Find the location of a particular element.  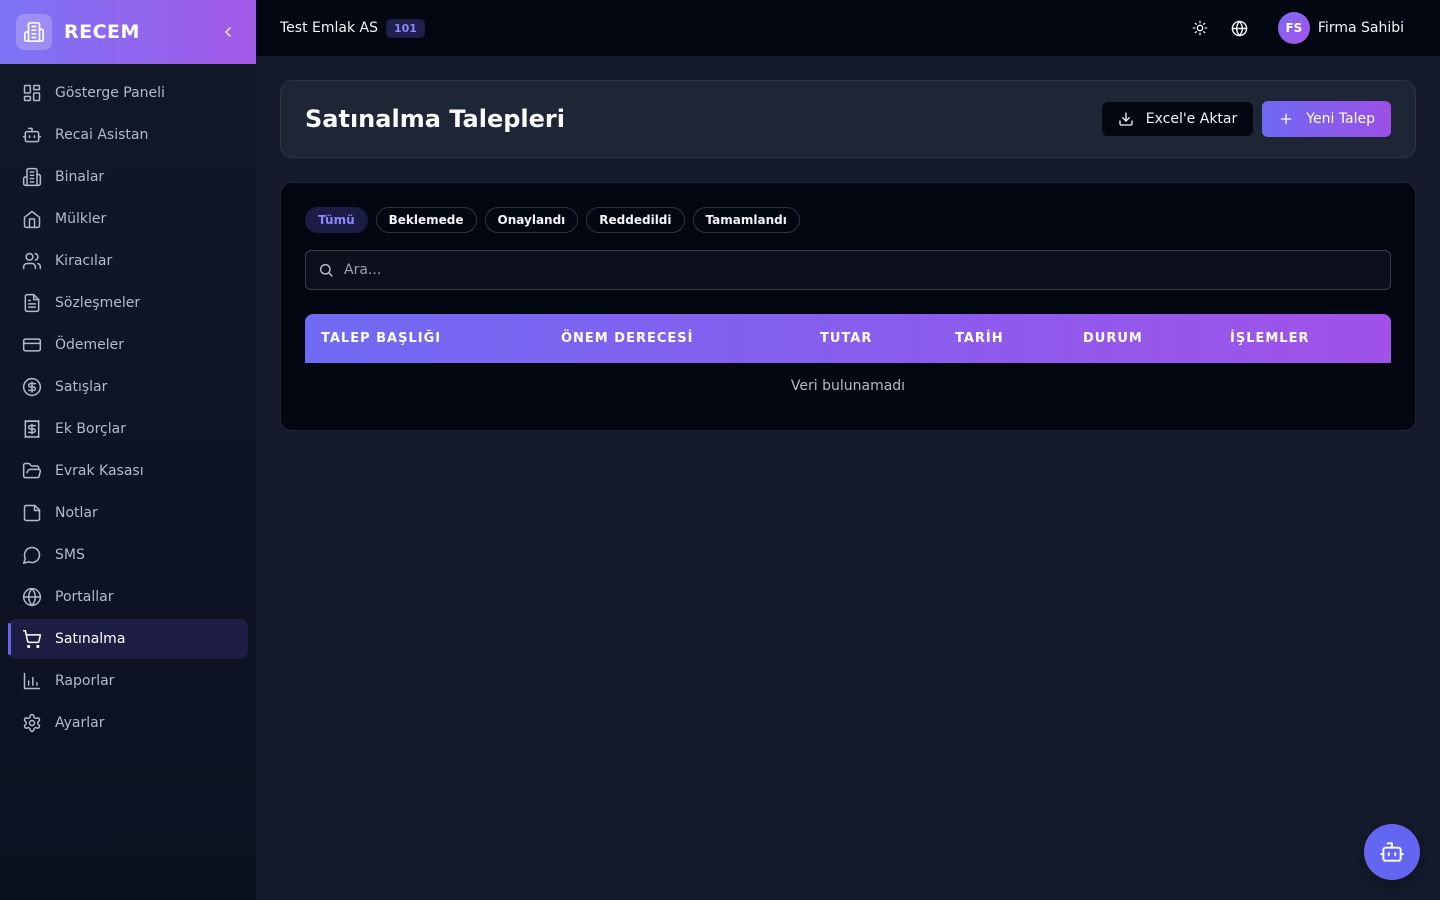

sidebar-item-label: Kiracılar is located at coordinates (84, 261).